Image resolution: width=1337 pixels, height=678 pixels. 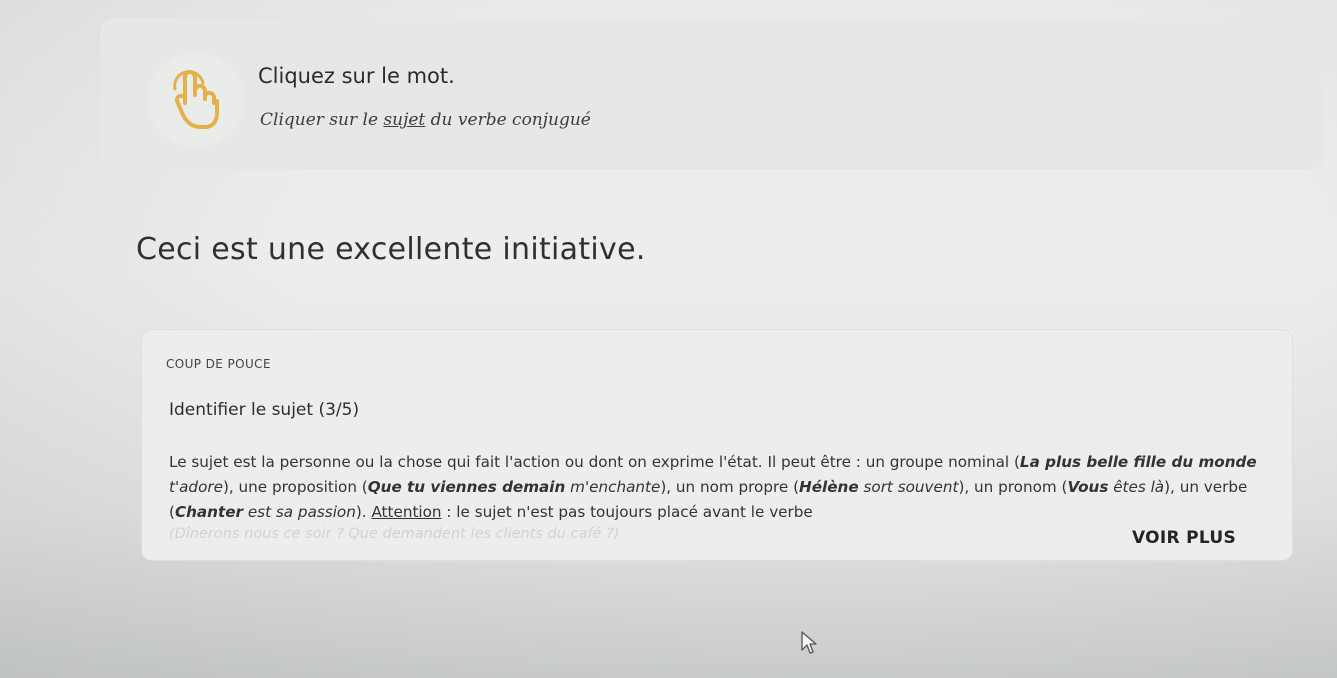 I want to click on see-more-button: VOIR PLUS, so click(x=1184, y=538).